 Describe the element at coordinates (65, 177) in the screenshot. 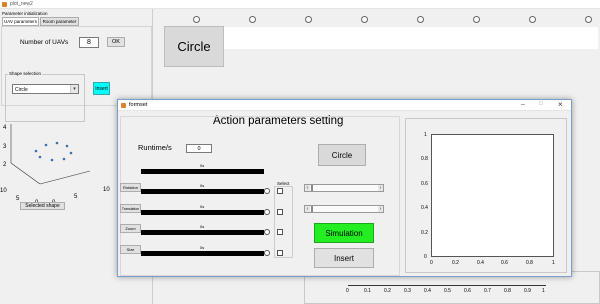

I see `y-axis-line` at that location.